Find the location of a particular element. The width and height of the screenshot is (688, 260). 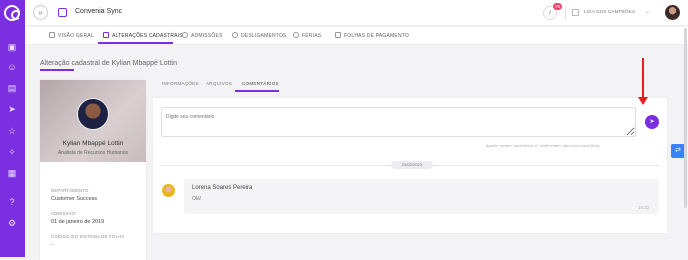

field-value: 01 de janeiro de 2019 is located at coordinates (78, 222).